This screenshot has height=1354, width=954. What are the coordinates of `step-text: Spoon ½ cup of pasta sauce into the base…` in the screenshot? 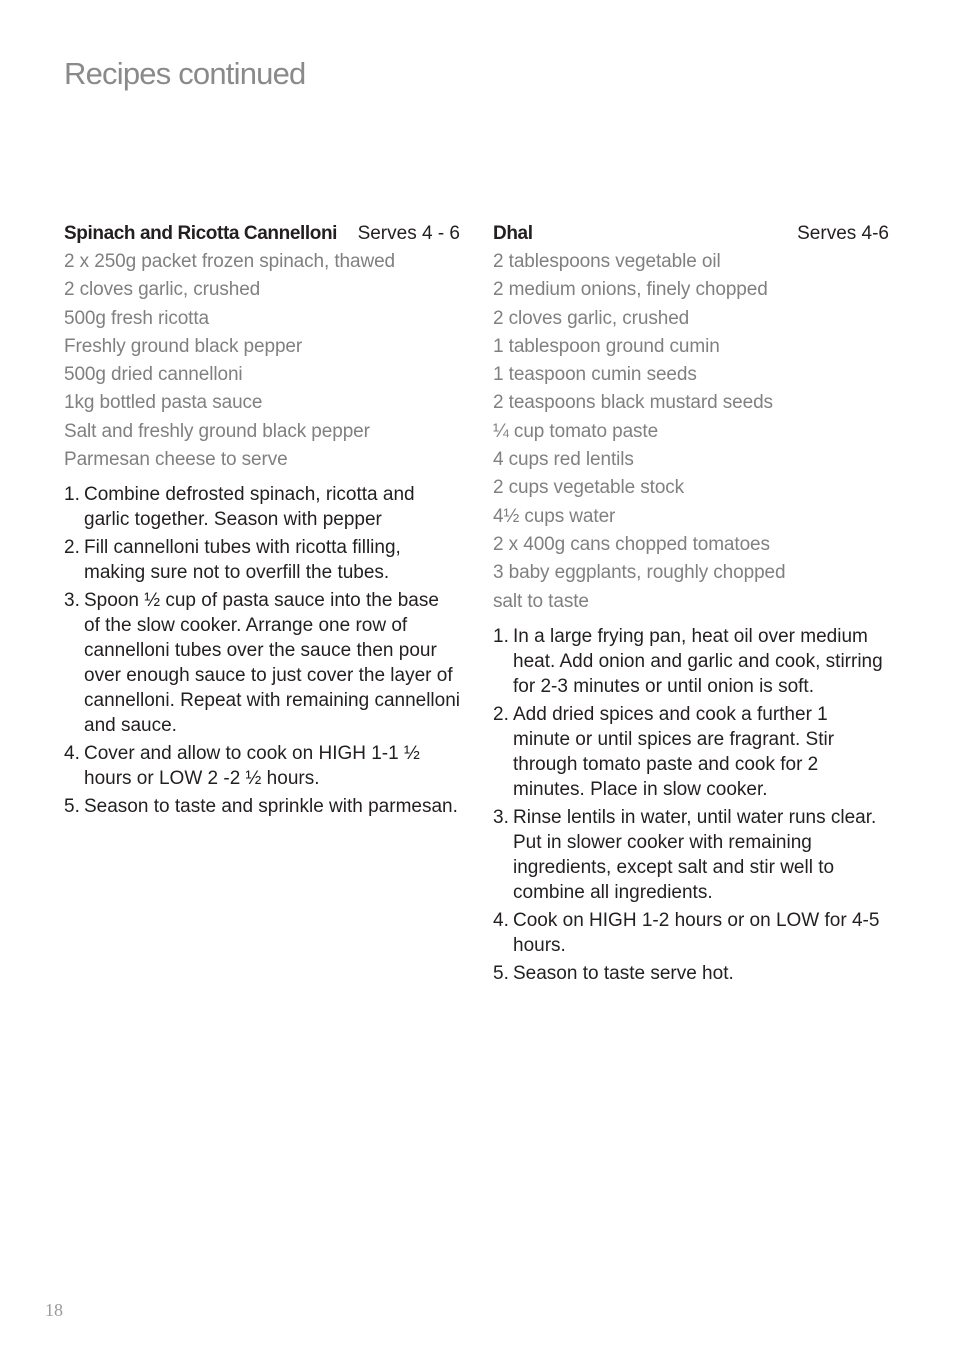 It's located at (272, 663).